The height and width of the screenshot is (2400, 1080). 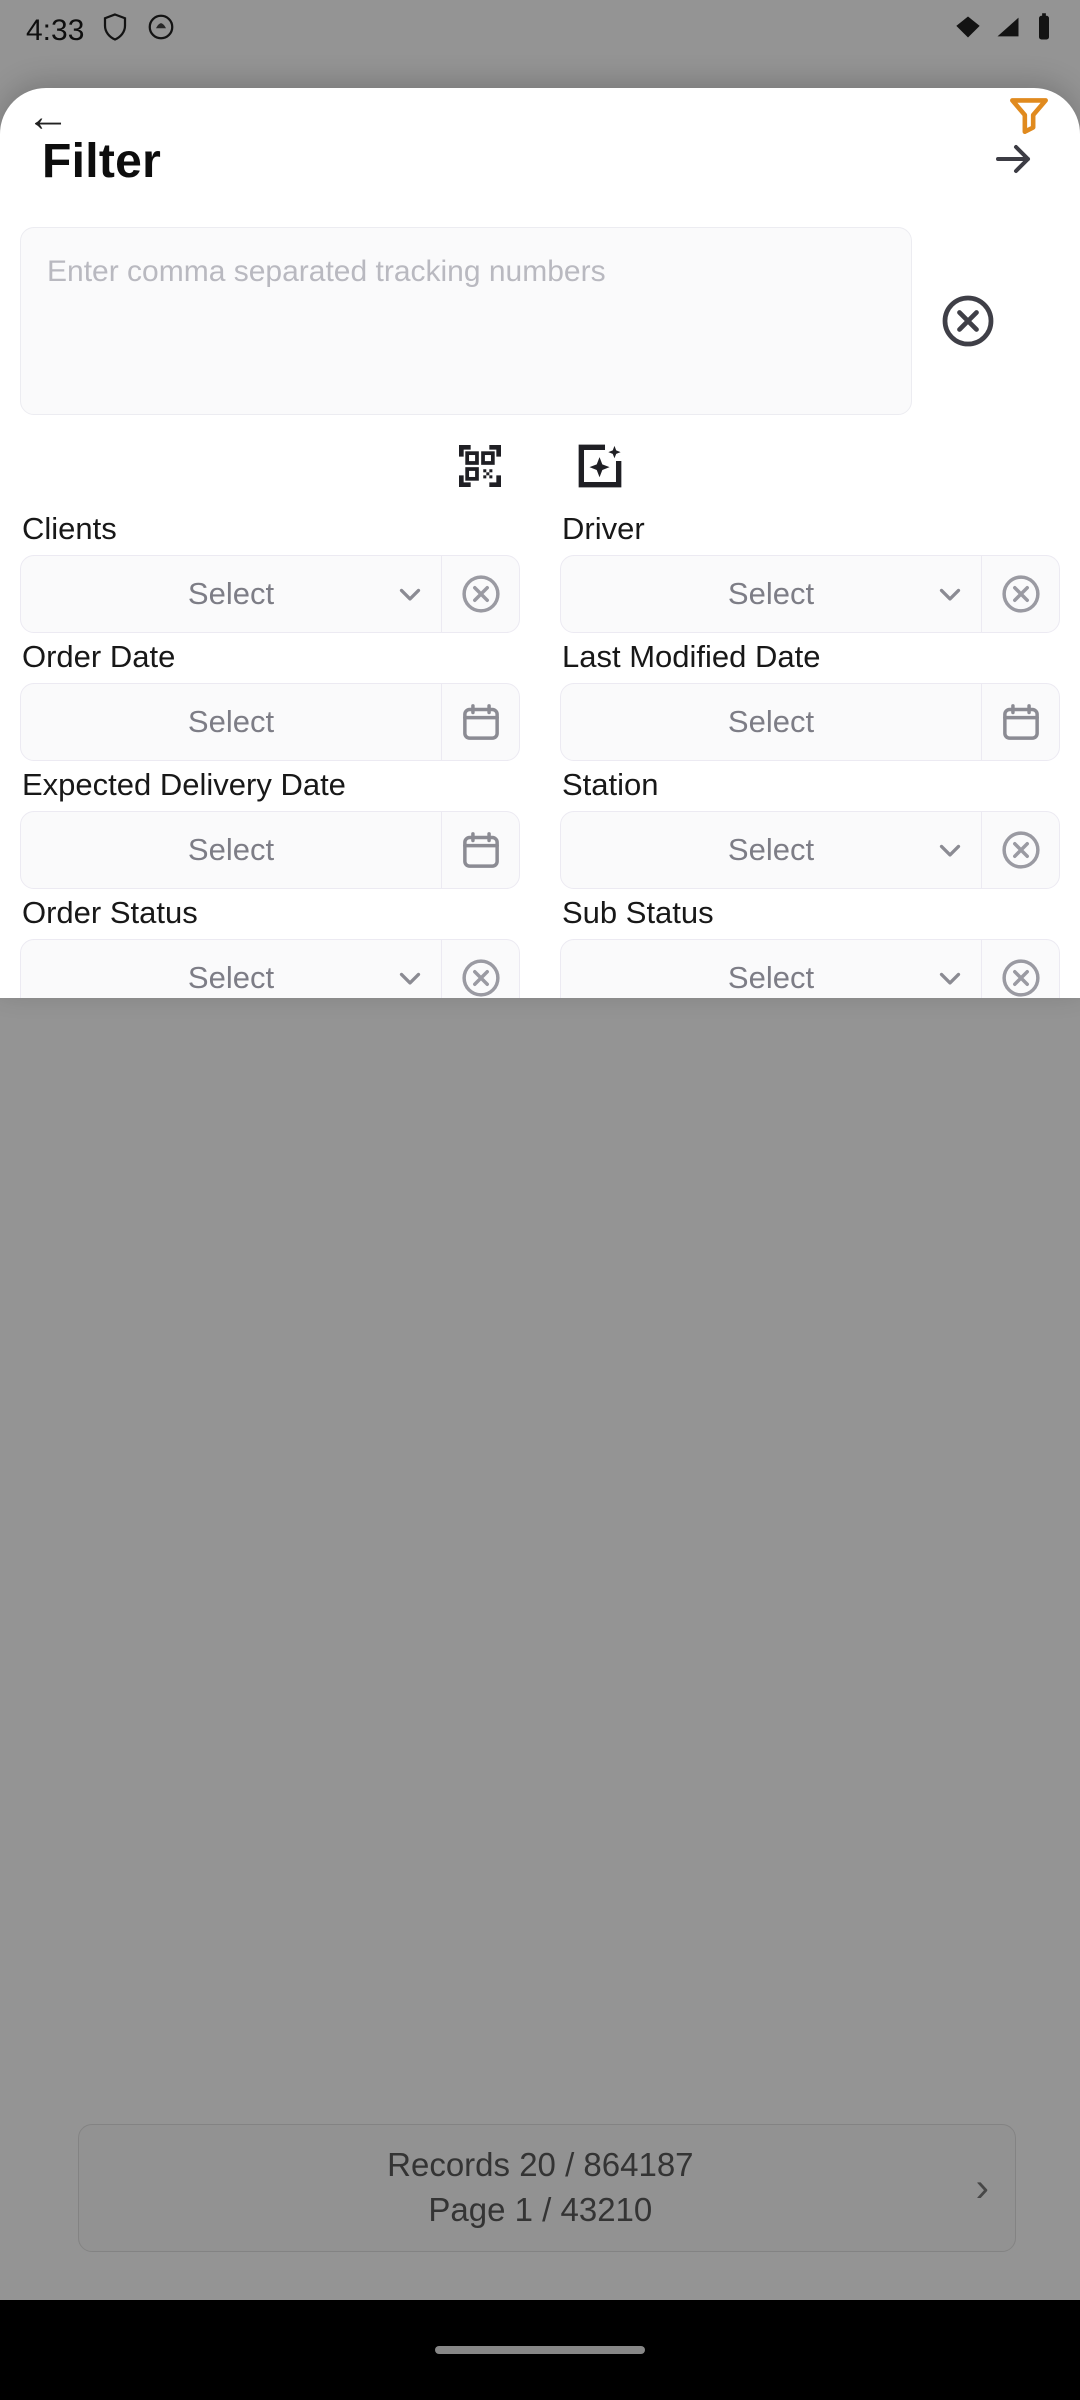 What do you see at coordinates (600, 466) in the screenshot?
I see `image-scan-sparkle-icon` at bounding box center [600, 466].